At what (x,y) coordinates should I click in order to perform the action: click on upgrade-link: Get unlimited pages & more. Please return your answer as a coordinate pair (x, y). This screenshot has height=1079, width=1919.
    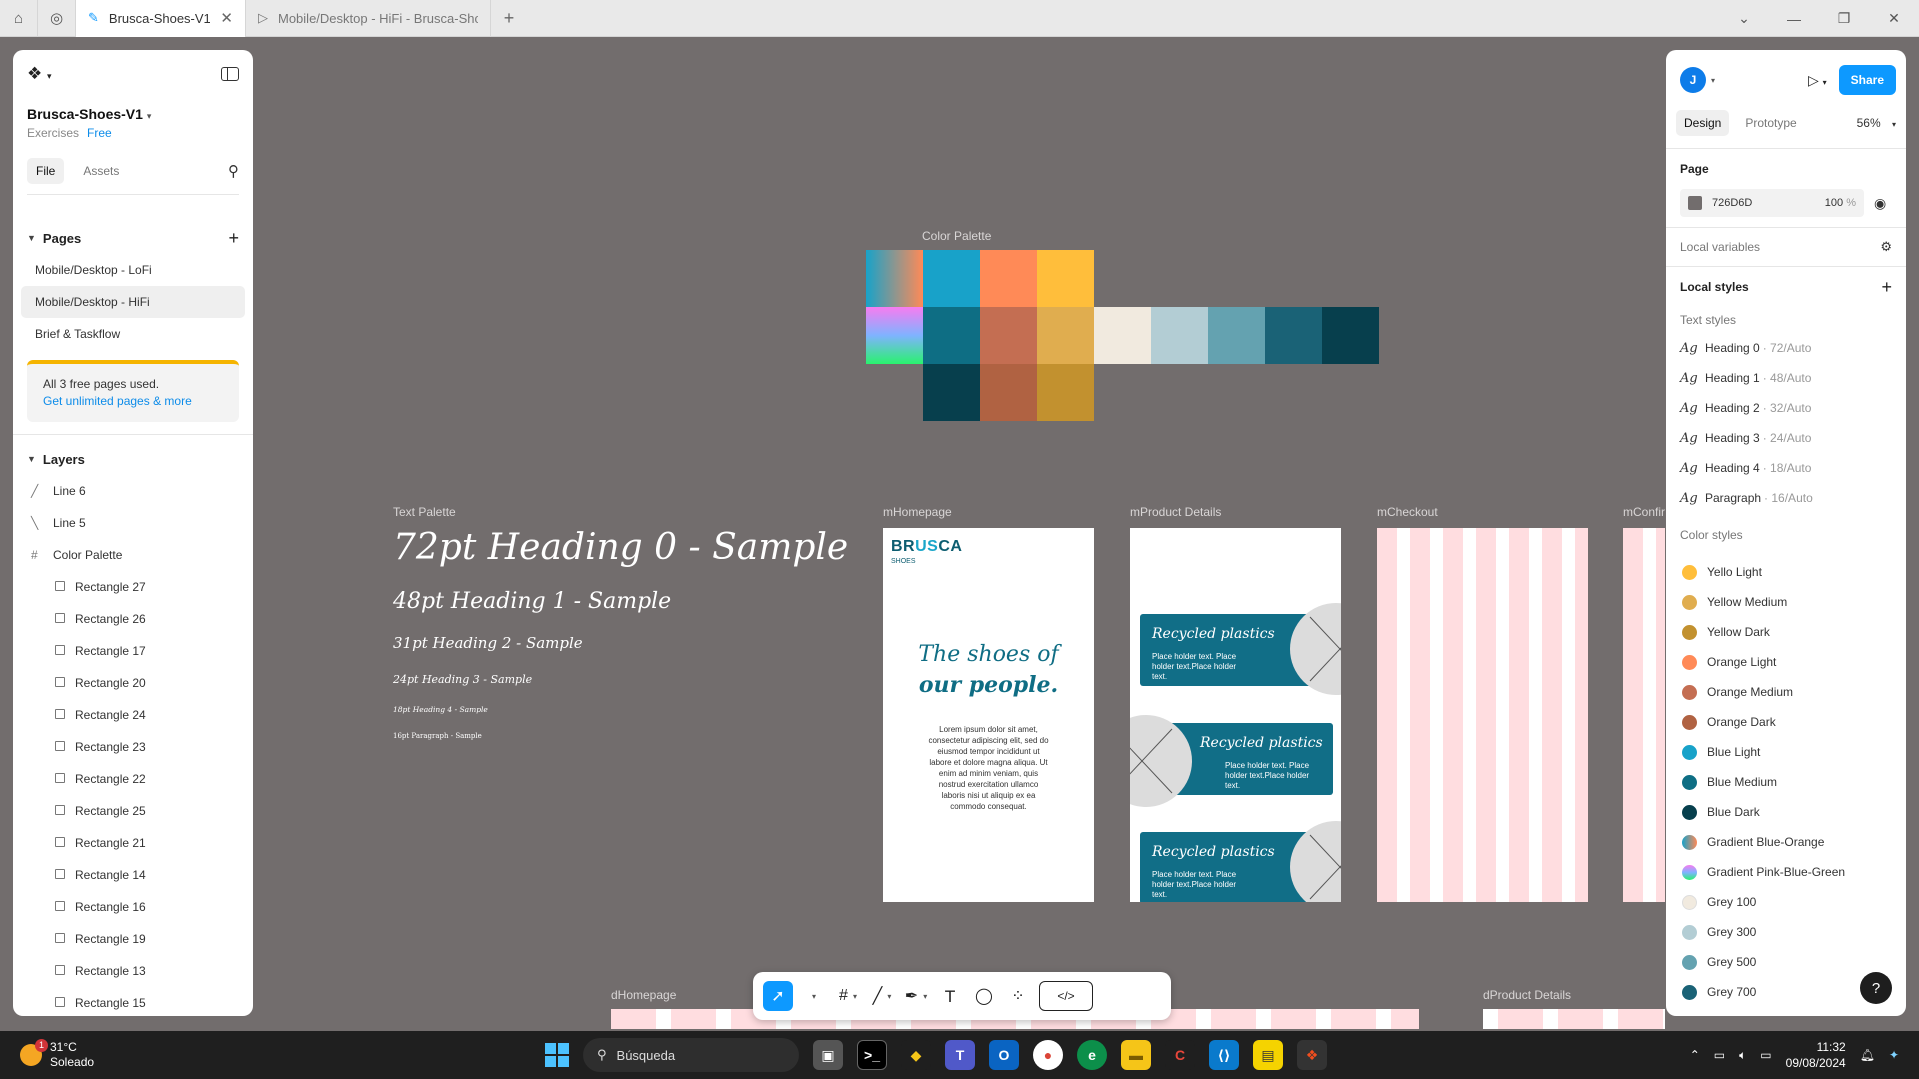
    Looking at the image, I should click on (133, 401).